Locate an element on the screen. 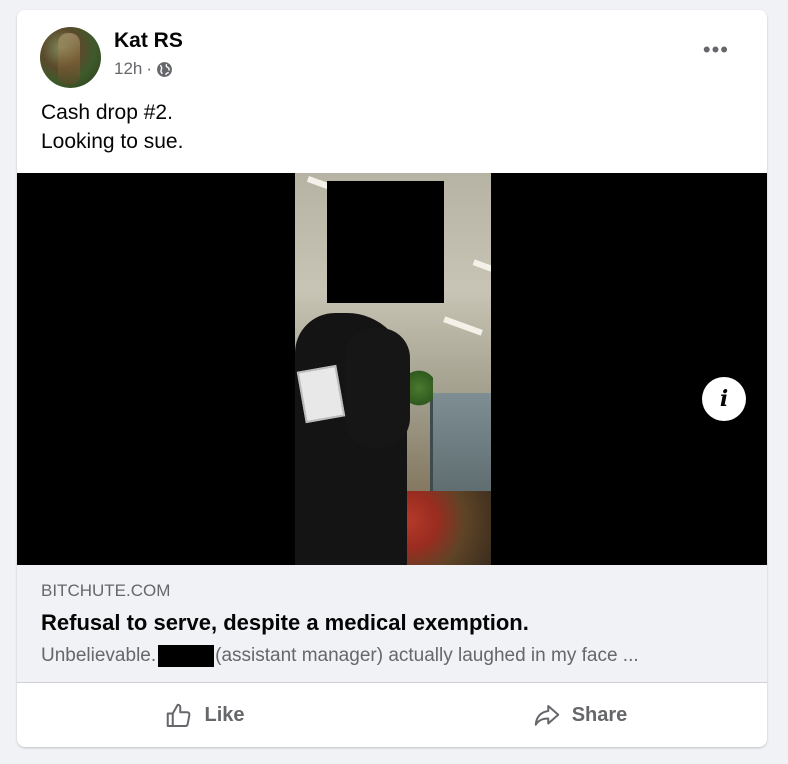 This screenshot has width=788, height=764. more-options-icon: ••• is located at coordinates (716, 50).